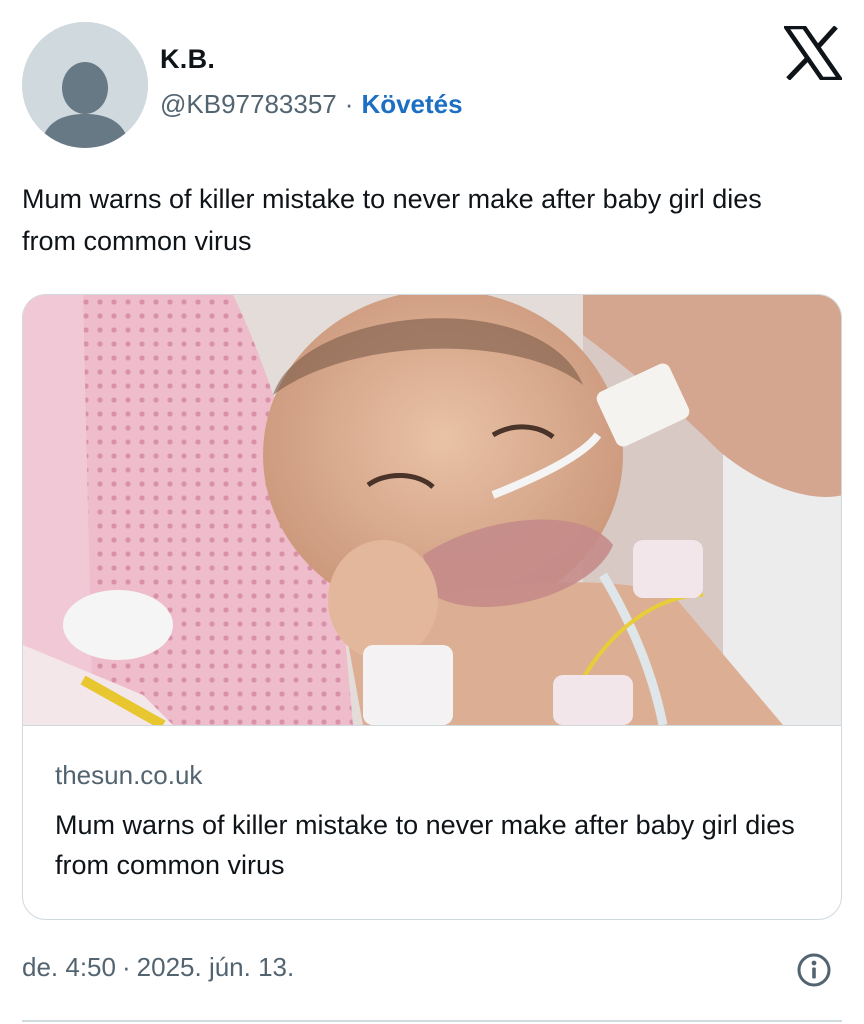 The height and width of the screenshot is (1024, 864). Describe the element at coordinates (432, 1021) in the screenshot. I see `bottom-divider` at that location.